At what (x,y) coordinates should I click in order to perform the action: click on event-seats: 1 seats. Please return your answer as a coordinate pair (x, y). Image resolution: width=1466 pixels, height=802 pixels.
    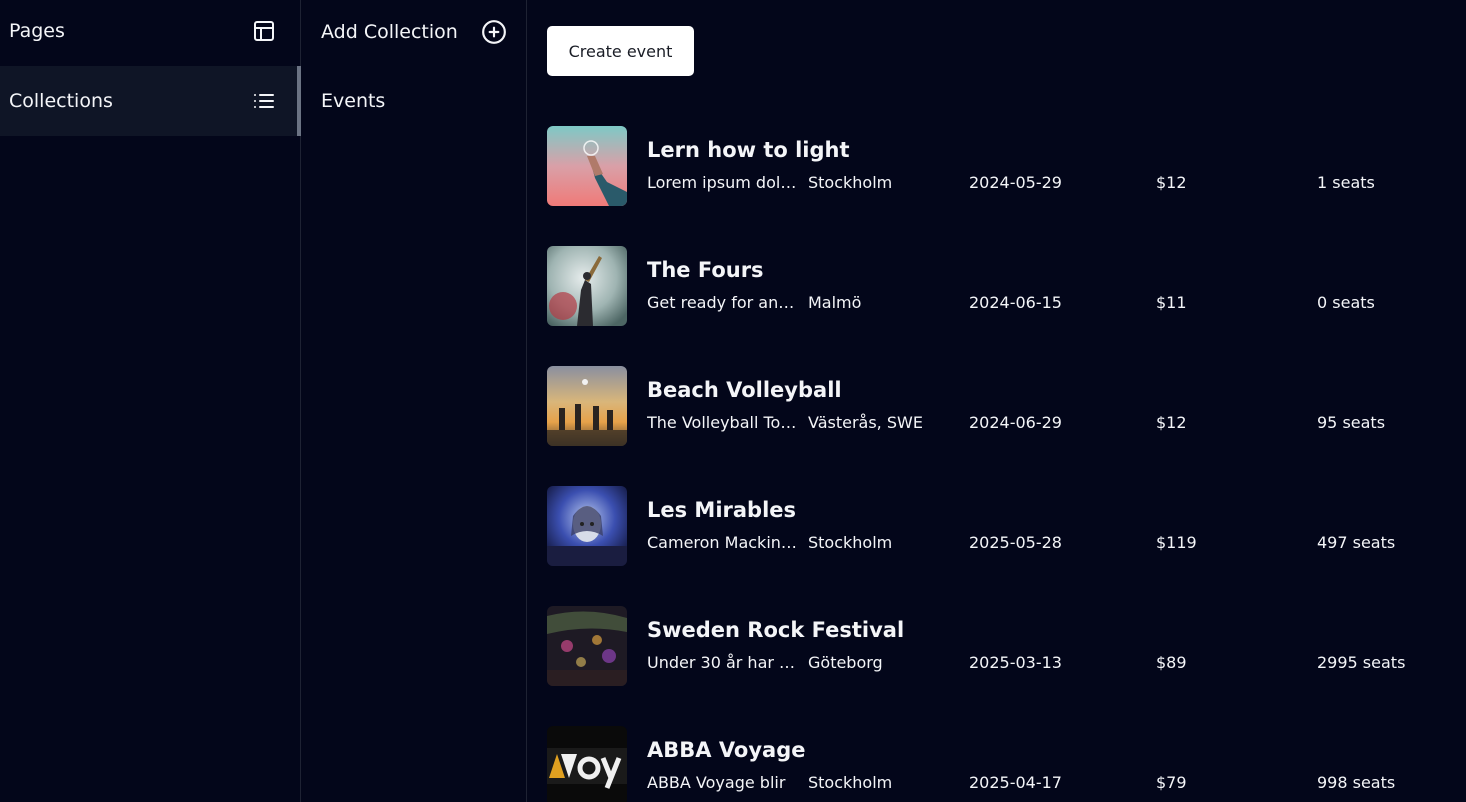
    Looking at the image, I should click on (1346, 182).